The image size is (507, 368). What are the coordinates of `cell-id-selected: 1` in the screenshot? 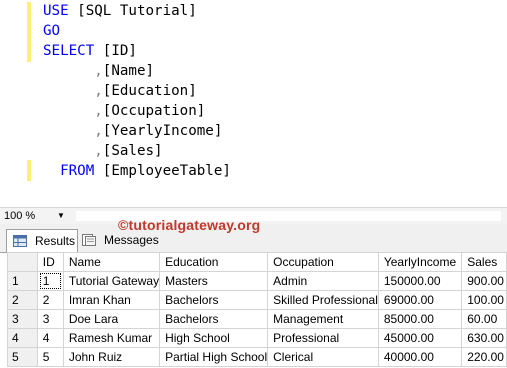 It's located at (50, 281).